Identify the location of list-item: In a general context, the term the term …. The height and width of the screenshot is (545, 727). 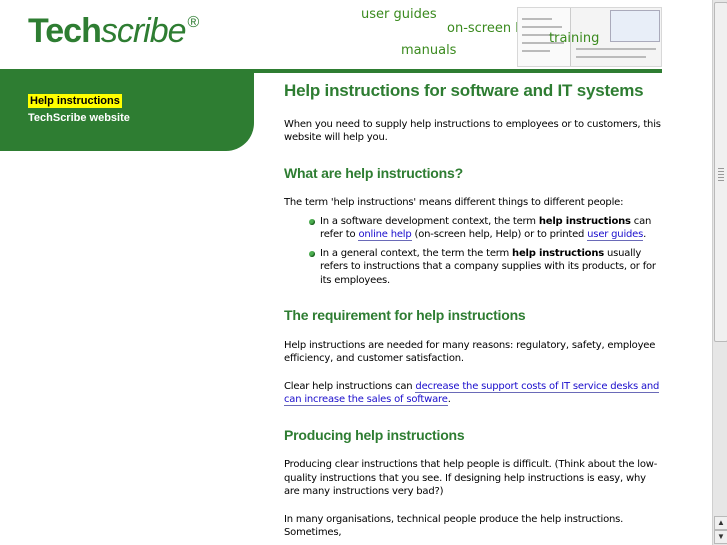
(474, 267).